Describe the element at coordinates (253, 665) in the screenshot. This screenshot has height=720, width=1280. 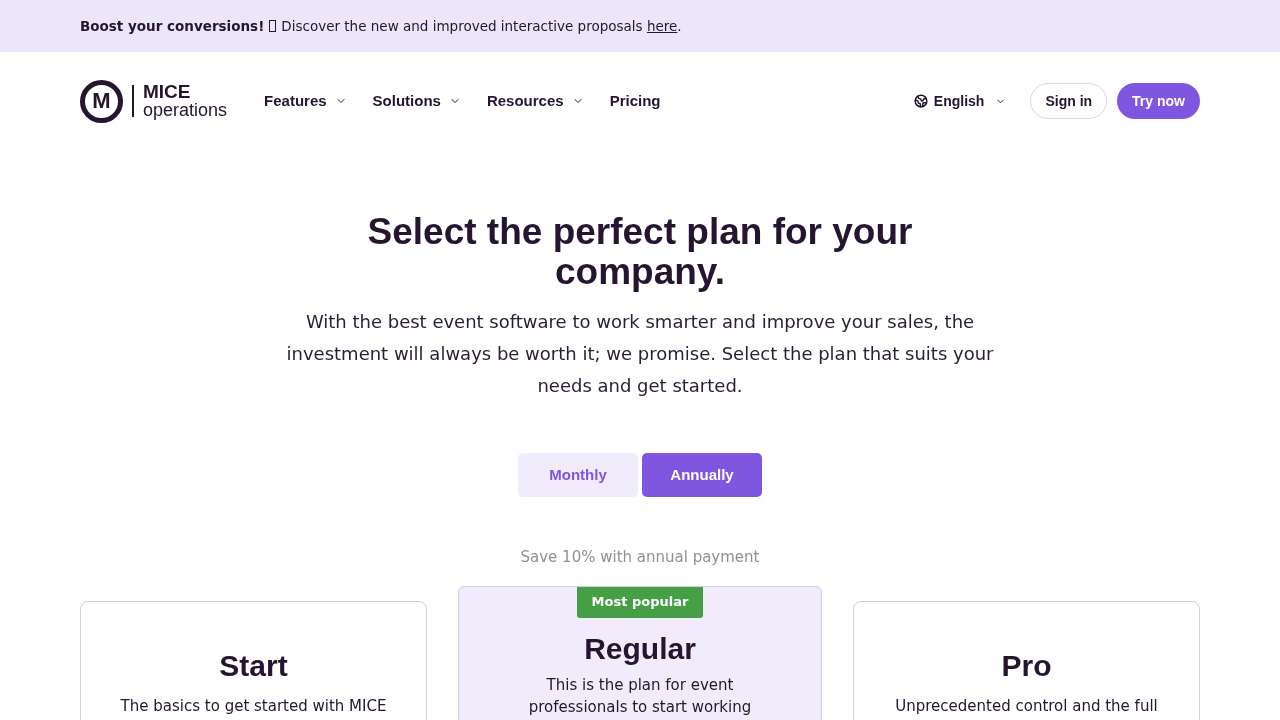
I see `plan-name: Start` at that location.